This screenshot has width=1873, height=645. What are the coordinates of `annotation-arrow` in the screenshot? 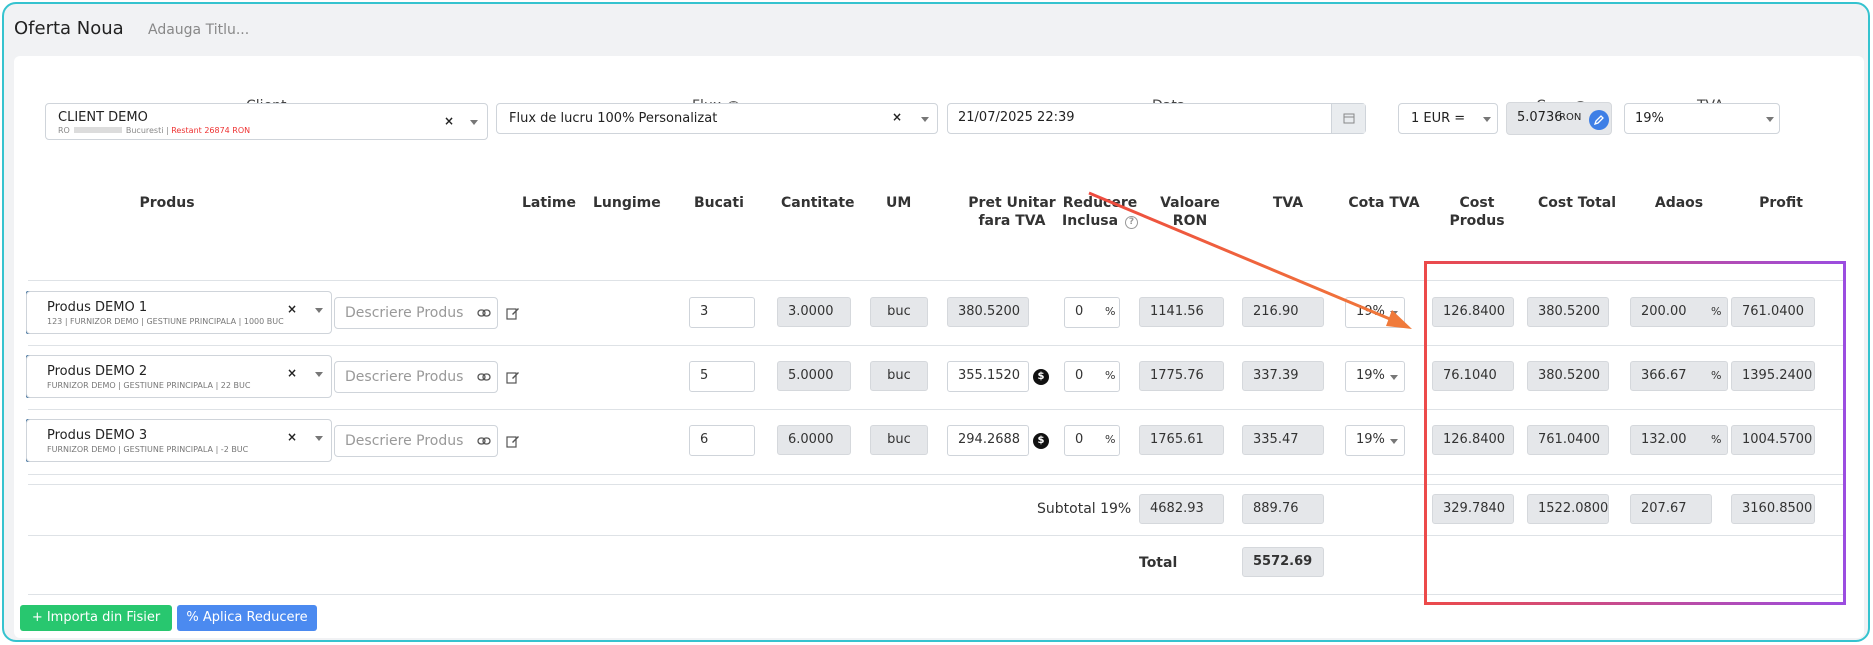 It's located at (1250, 260).